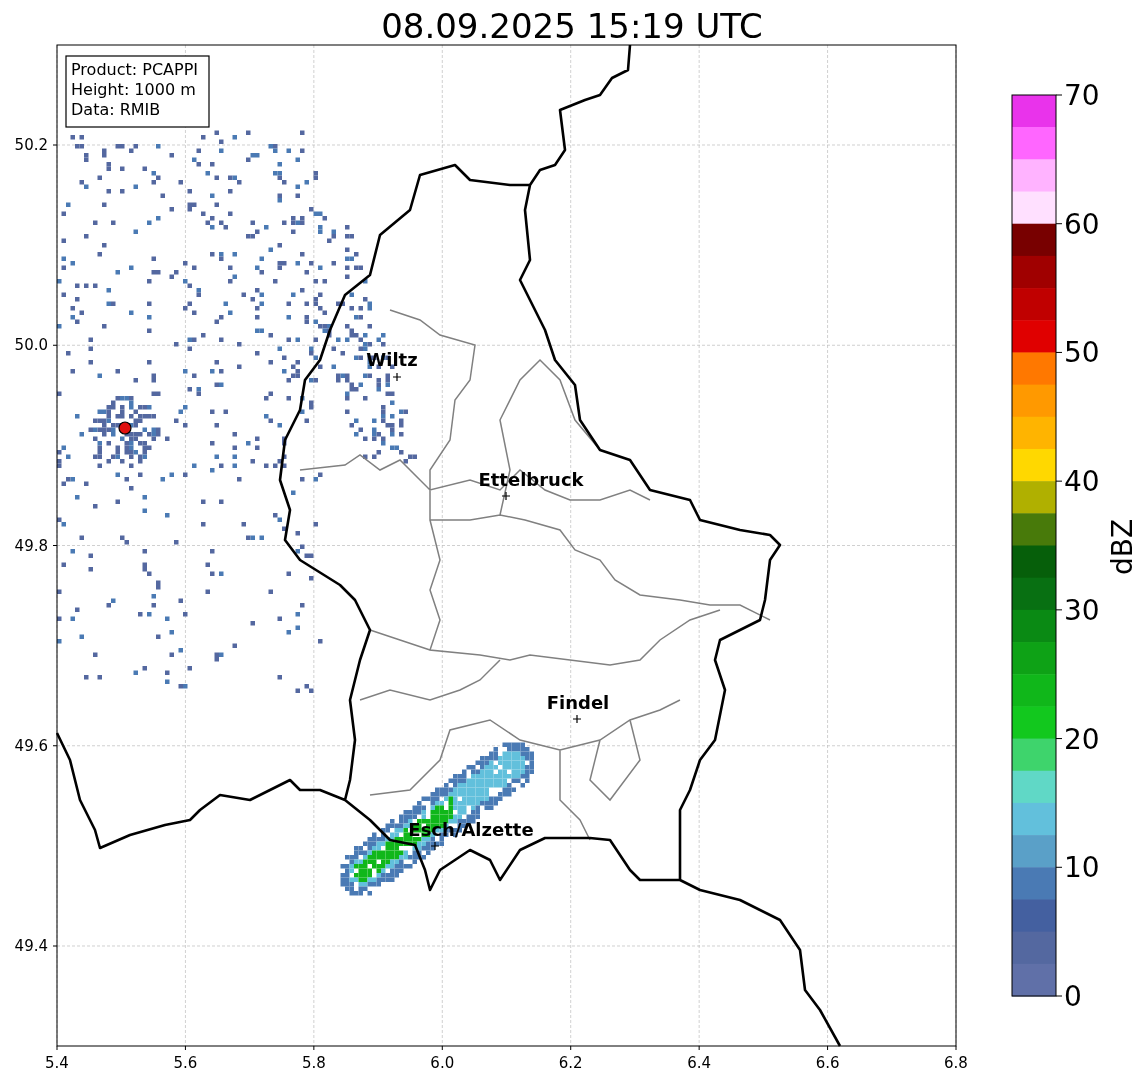 The image size is (1145, 1084). Describe the element at coordinates (1082, 95) in the screenshot. I see `colorbar-tick-label: 70` at that location.